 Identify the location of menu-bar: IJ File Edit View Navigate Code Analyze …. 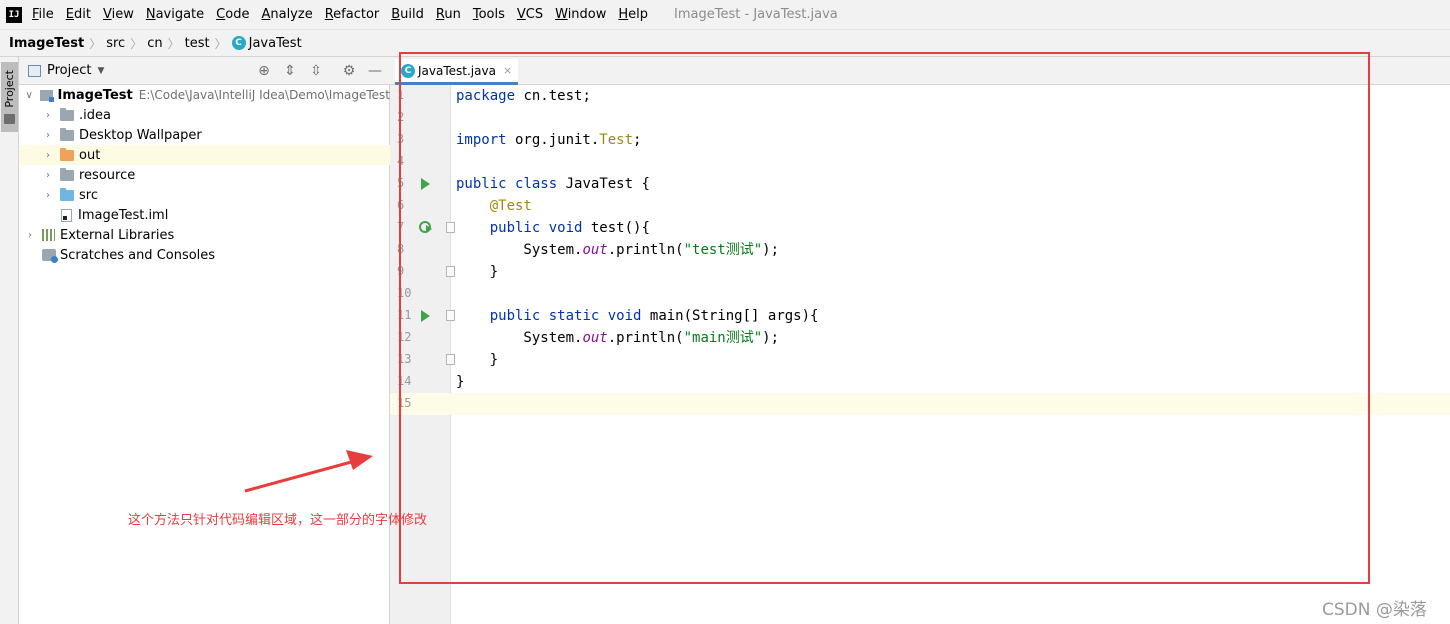
(725, 14).